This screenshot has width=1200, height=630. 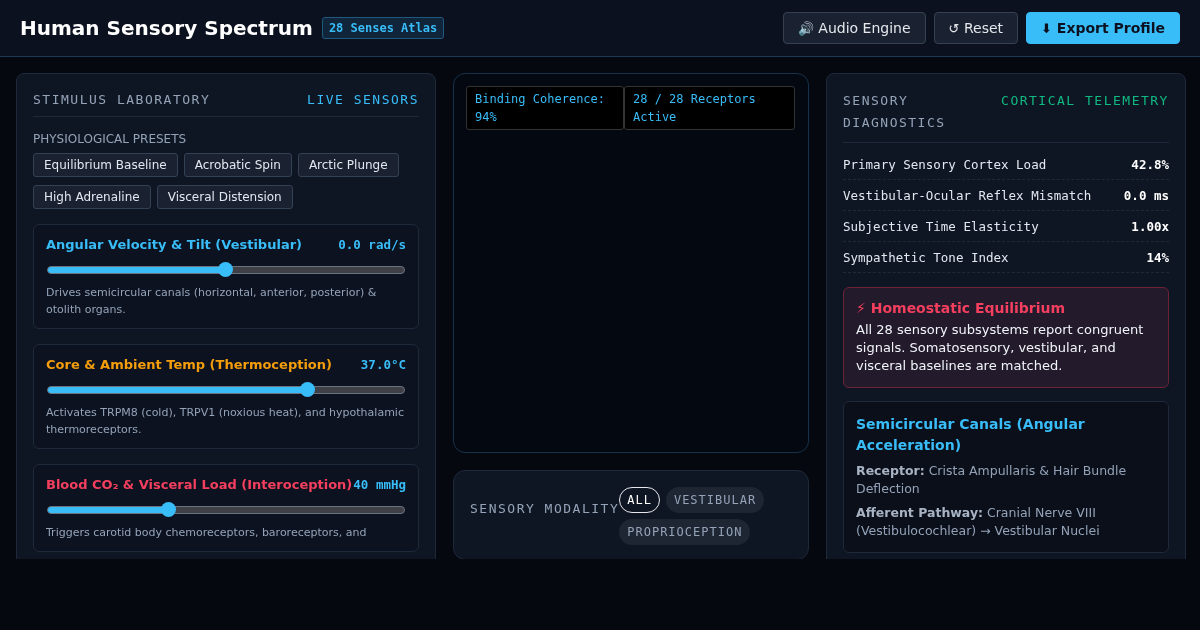 What do you see at coordinates (110, 139) in the screenshot?
I see `presets-label: PHYSIOLOGICAL PRESETS` at bounding box center [110, 139].